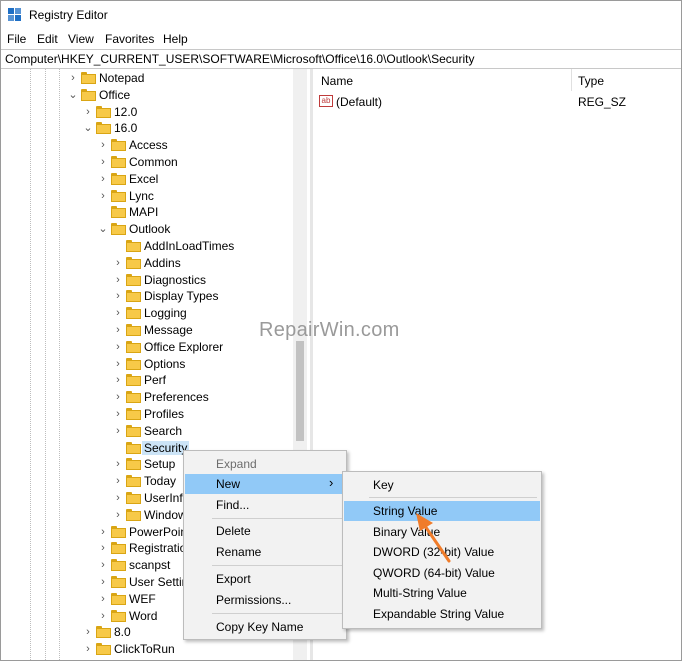 The width and height of the screenshot is (682, 661). Describe the element at coordinates (265, 579) in the screenshot. I see `menu-export: Export` at that location.